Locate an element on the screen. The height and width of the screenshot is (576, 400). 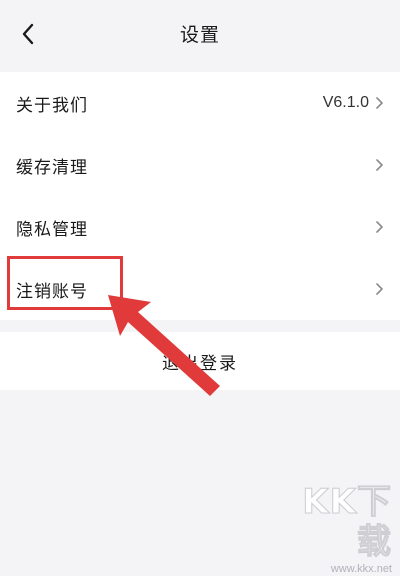
page-title: 设置 is located at coordinates (199, 35).